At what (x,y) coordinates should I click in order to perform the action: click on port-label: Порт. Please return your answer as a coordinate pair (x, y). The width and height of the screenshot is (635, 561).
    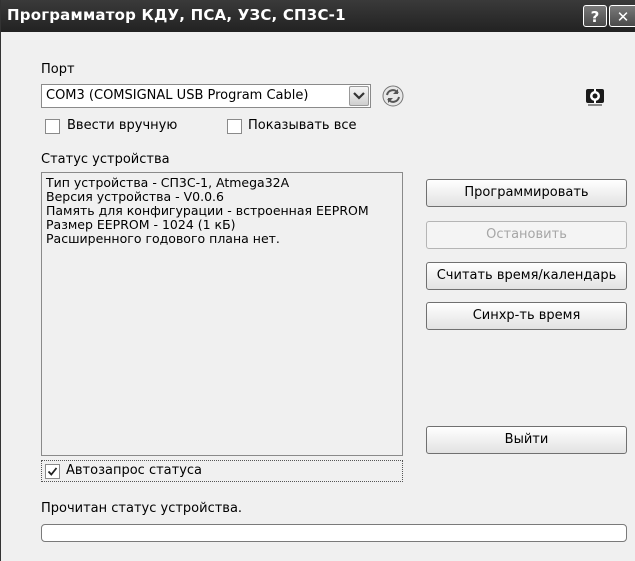
    Looking at the image, I should click on (58, 69).